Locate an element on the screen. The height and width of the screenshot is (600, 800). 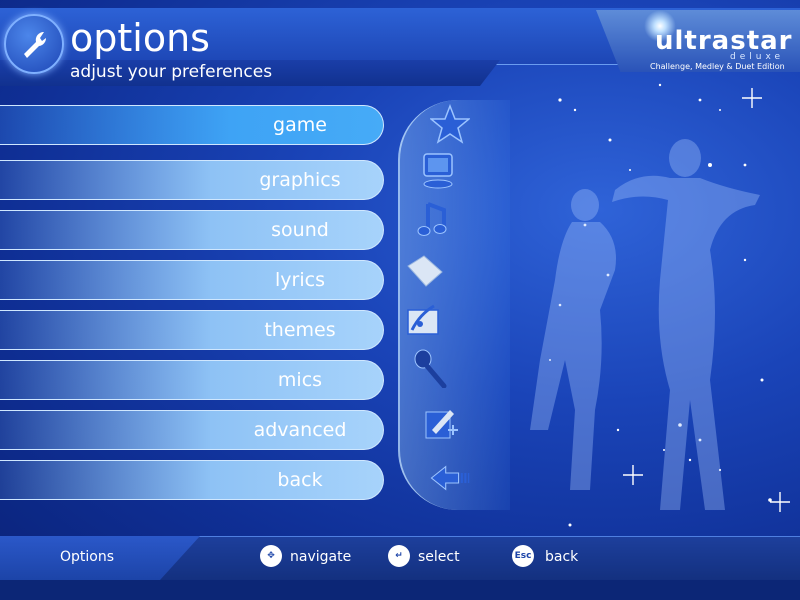
navigate-key-icon: ✥ is located at coordinates (271, 556).